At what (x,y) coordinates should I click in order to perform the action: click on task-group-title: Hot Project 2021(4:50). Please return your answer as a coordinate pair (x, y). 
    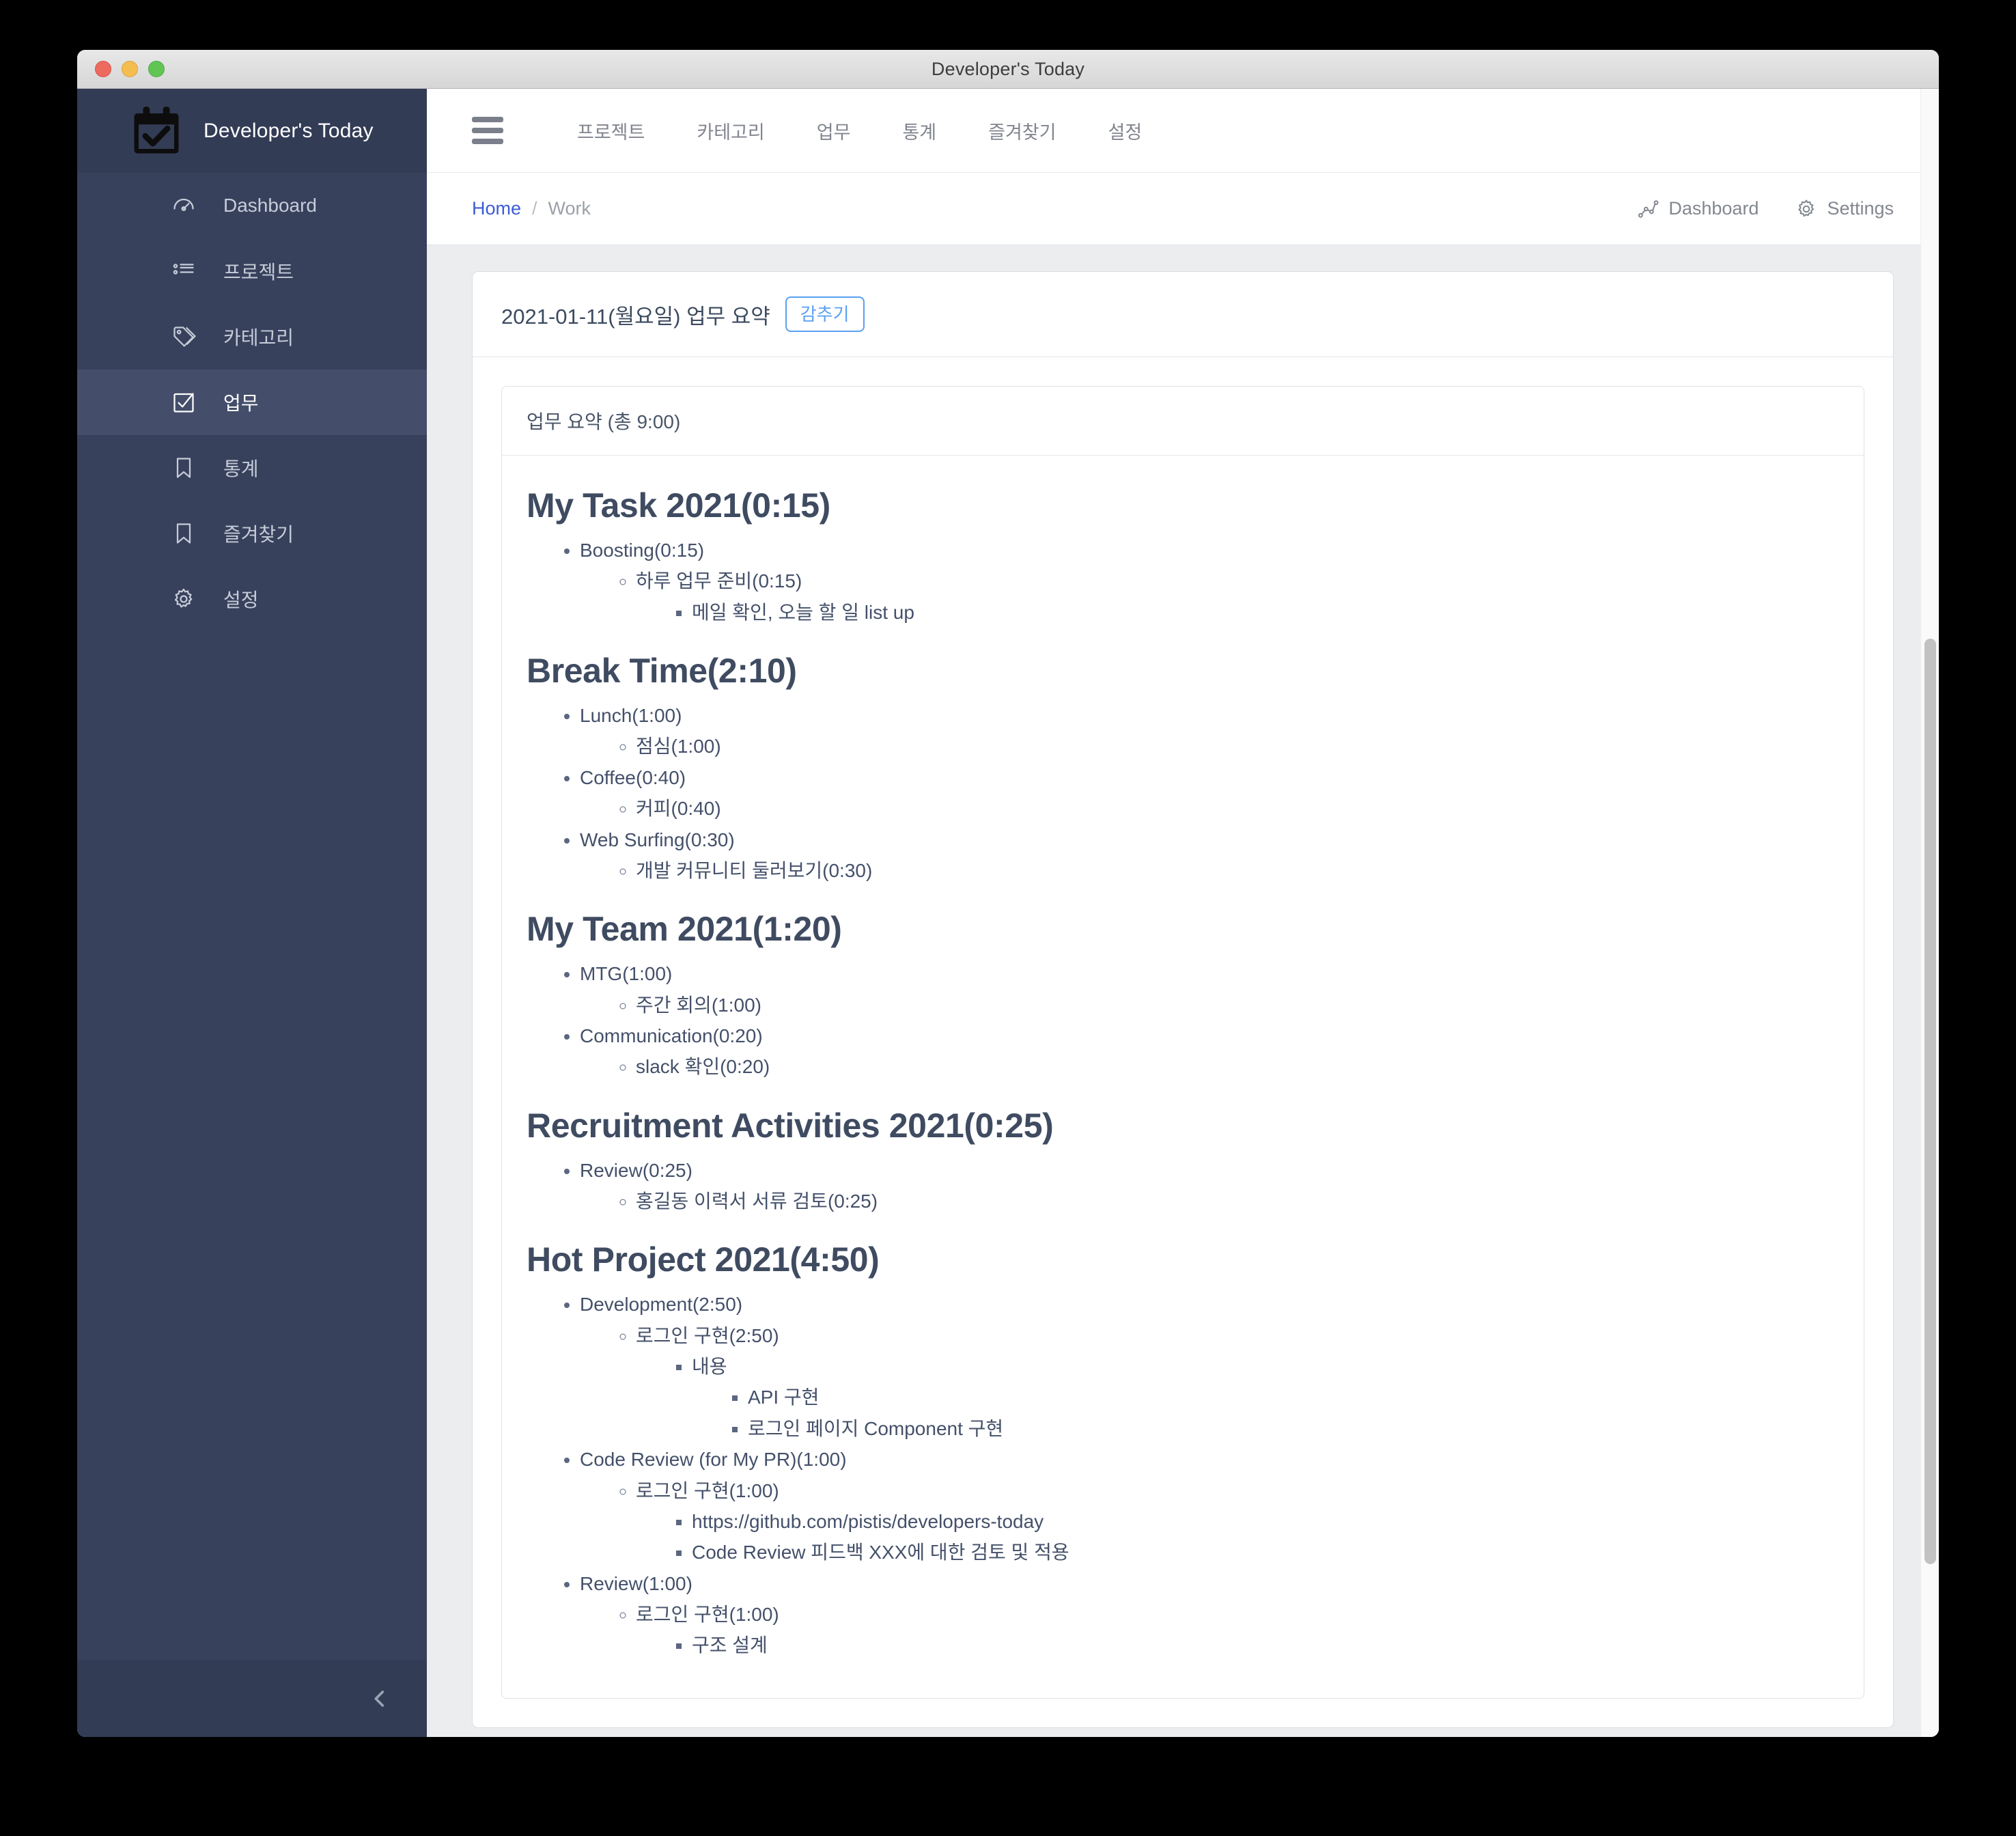
    Looking at the image, I should click on (703, 1259).